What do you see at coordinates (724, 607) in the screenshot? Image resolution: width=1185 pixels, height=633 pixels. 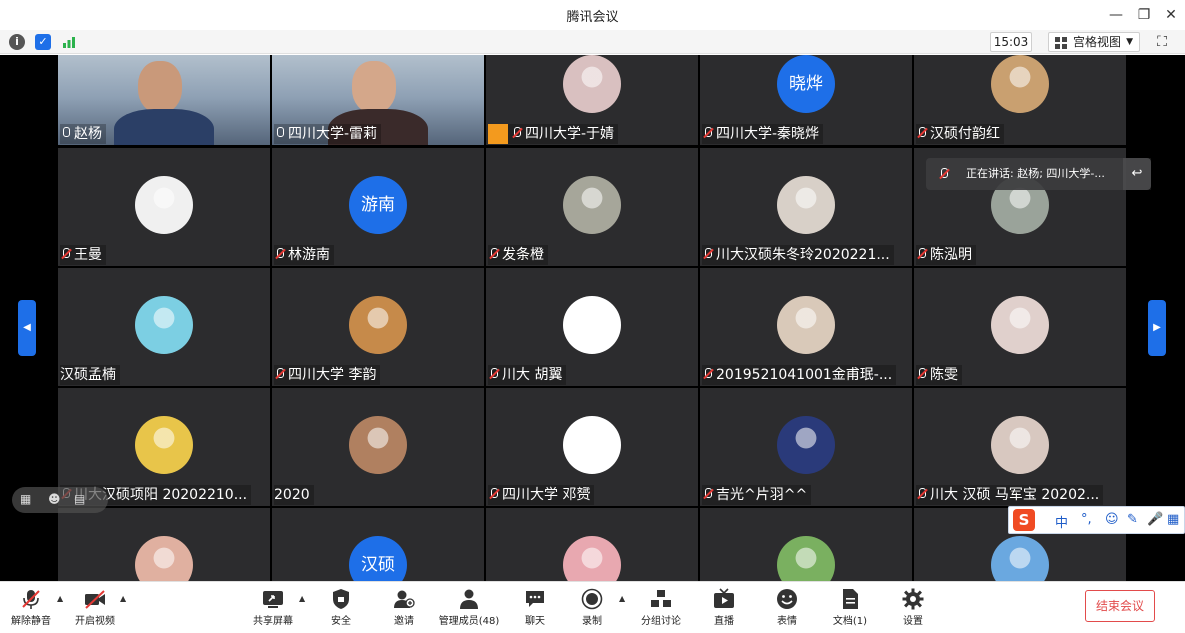 I see `live-button: 直播` at bounding box center [724, 607].